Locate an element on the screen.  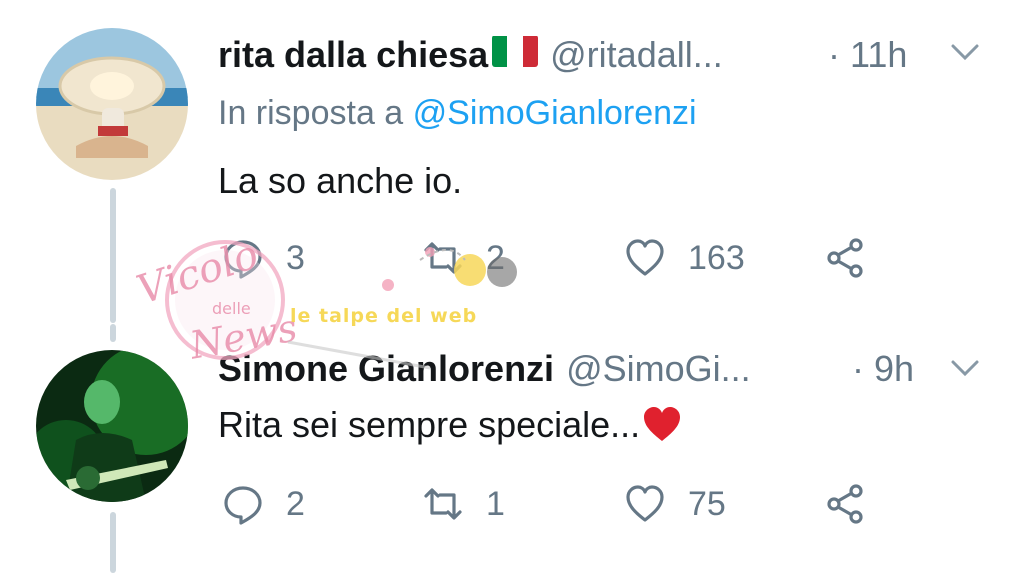
avatar-simone is located at coordinates (112, 426).